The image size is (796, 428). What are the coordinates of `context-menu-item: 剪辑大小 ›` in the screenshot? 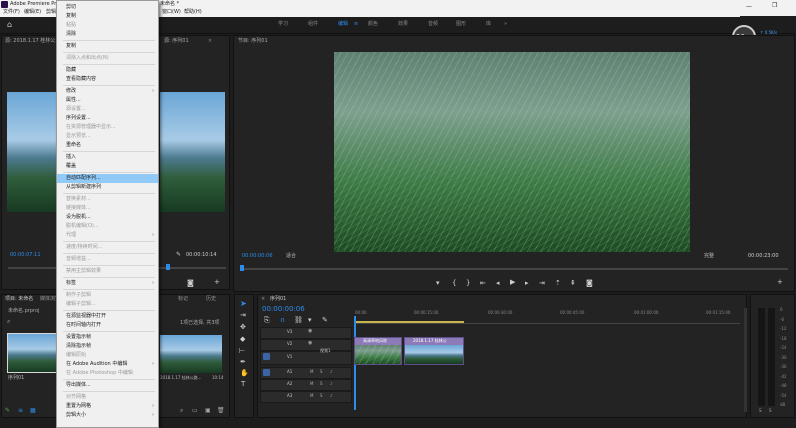 It's located at (107, 415).